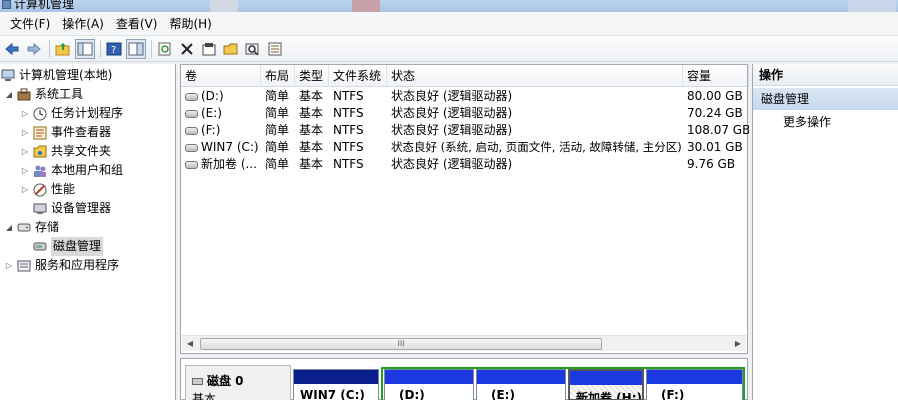  Describe the element at coordinates (85, 48) in the screenshot. I see `show-tree-icon` at that location.